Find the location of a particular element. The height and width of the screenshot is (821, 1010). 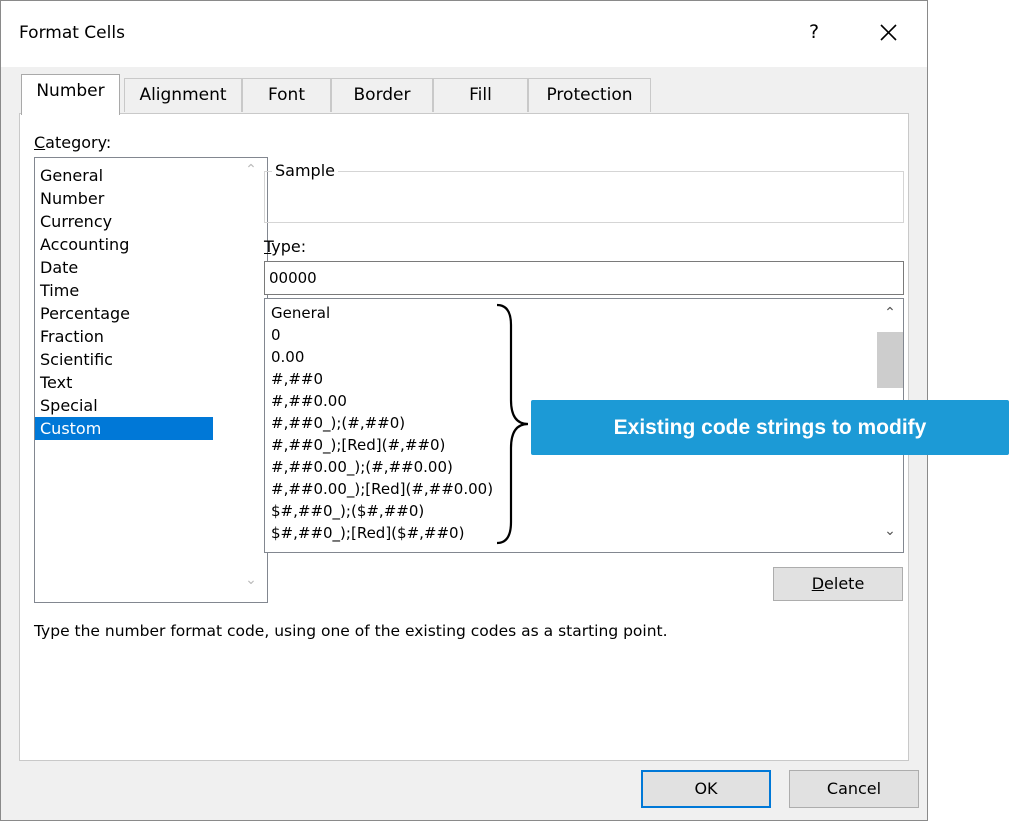

format-code-item: General is located at coordinates (300, 313).